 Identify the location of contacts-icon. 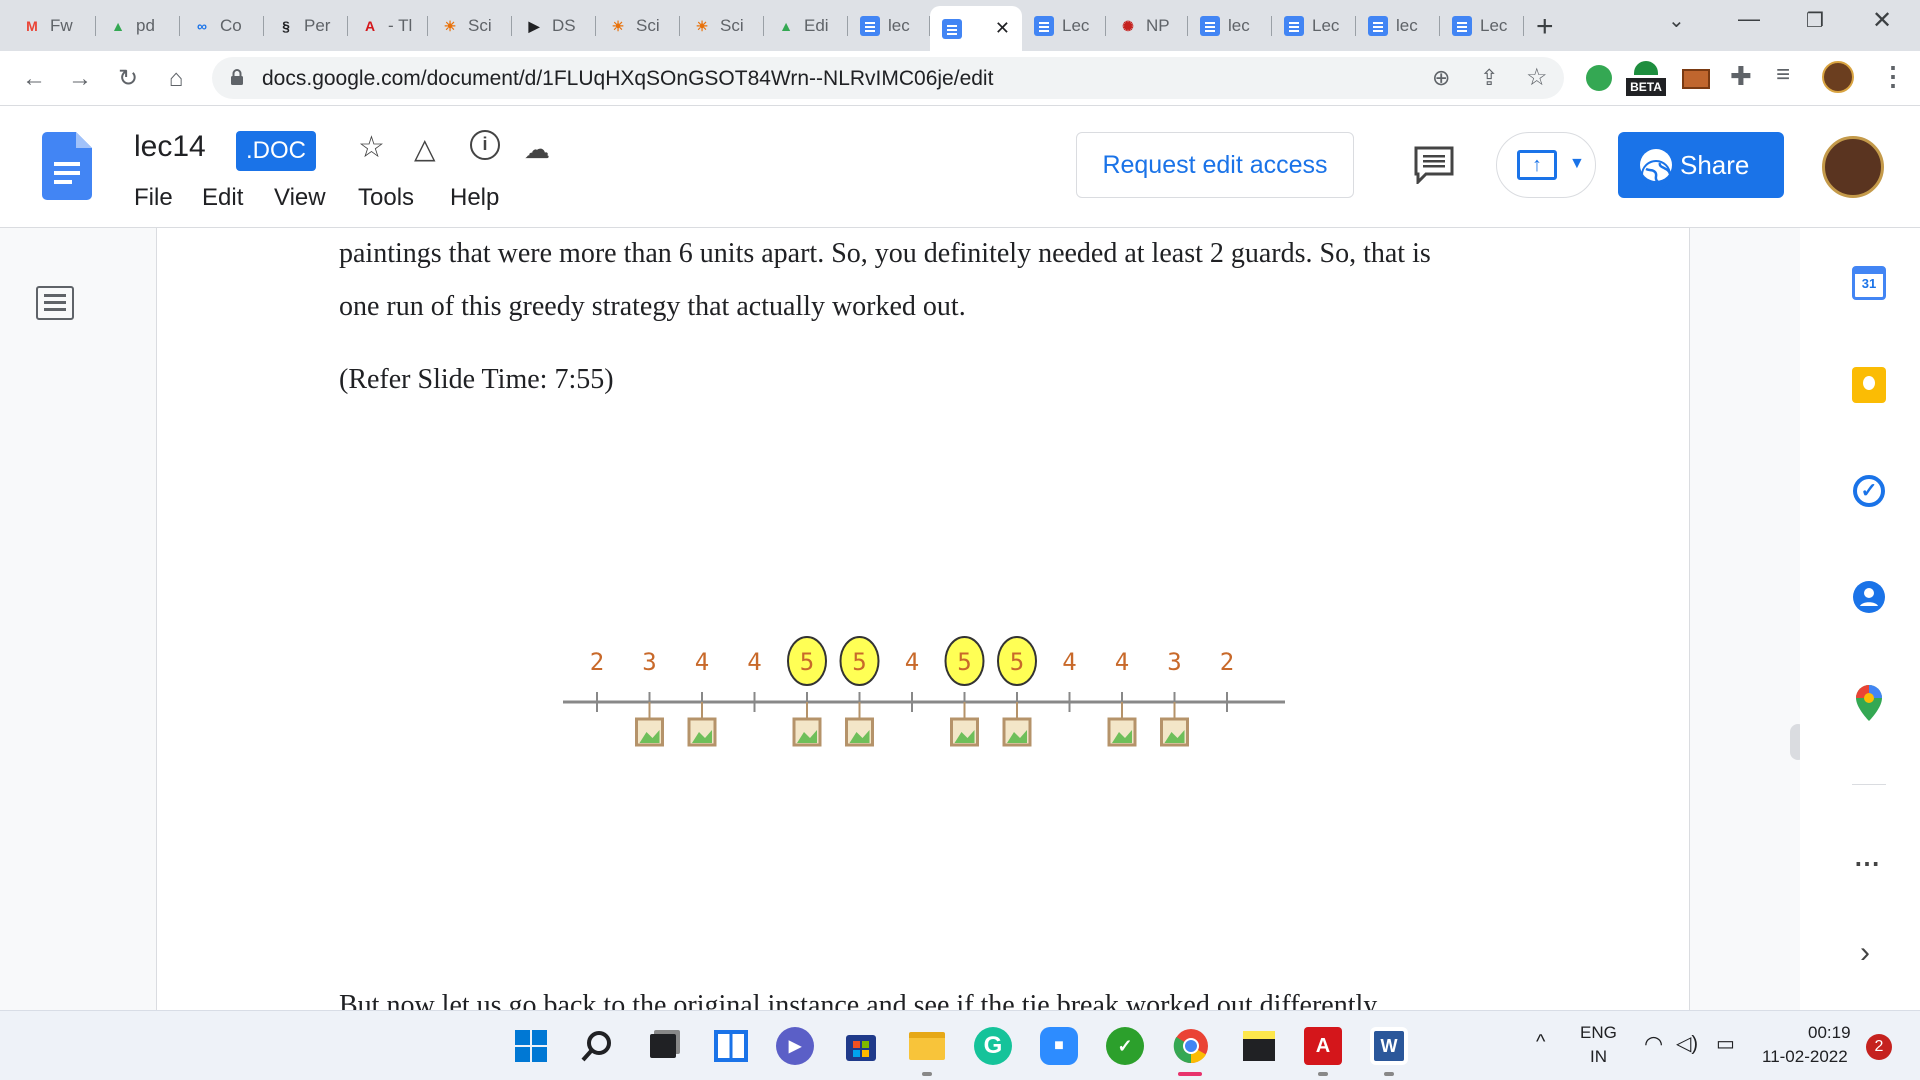
(1869, 597).